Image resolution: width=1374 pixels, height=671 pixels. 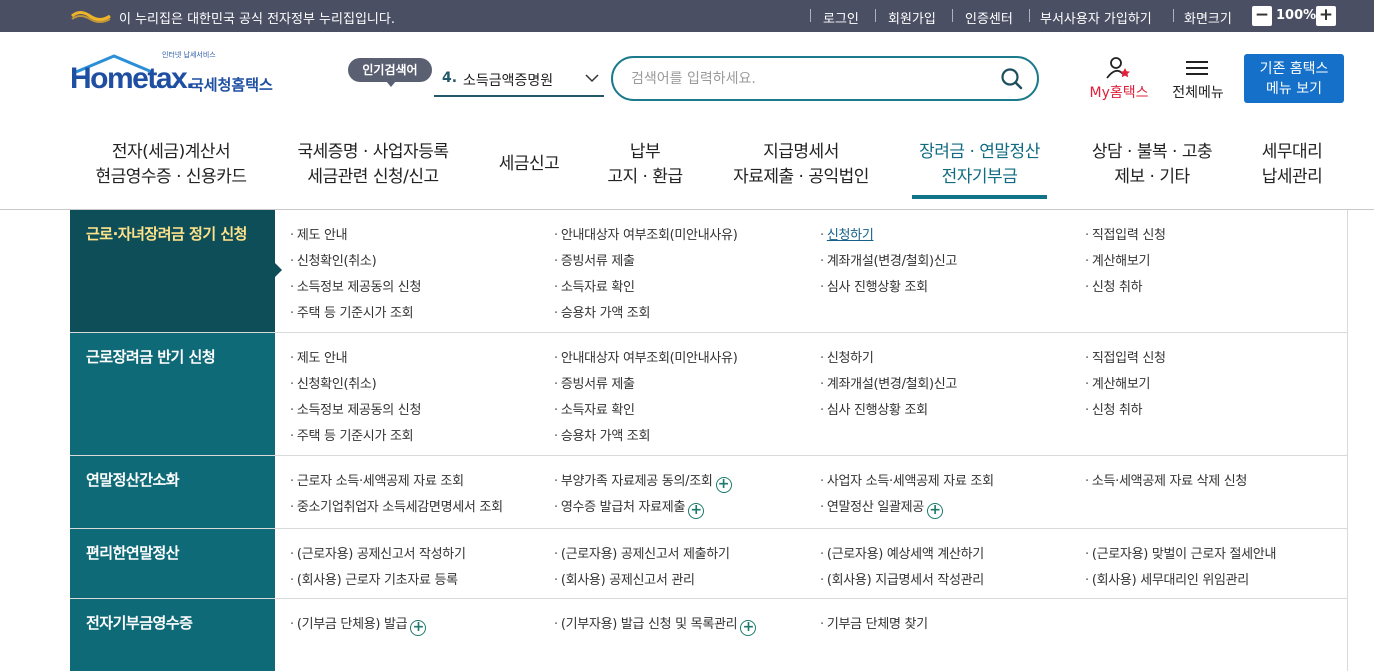 I want to click on menu-link: (근로자용) 공제신고서 작성하기, so click(x=378, y=552).